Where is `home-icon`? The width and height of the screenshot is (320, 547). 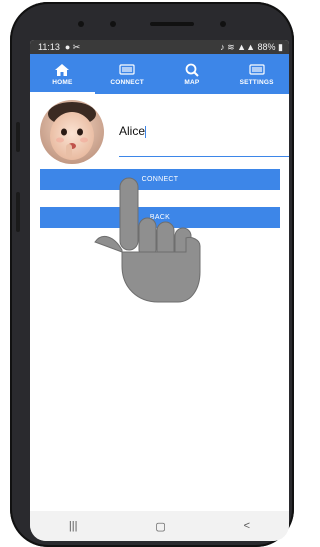 home-icon is located at coordinates (62, 69).